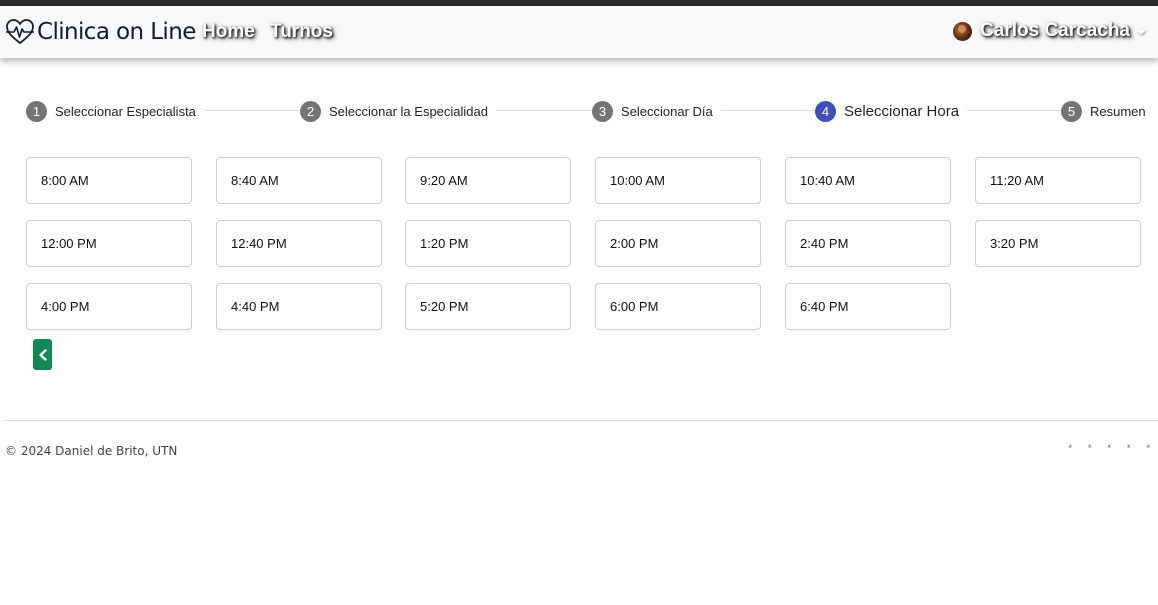  I want to click on step-4: 4 Seleccionar Hora, so click(891, 111).